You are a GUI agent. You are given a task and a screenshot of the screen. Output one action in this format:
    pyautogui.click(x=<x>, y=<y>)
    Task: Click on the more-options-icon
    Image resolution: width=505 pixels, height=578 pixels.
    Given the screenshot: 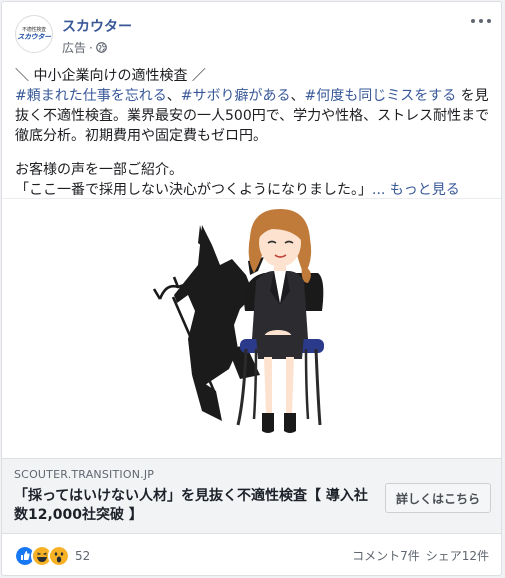 What is the action you would take?
    pyautogui.click(x=481, y=21)
    